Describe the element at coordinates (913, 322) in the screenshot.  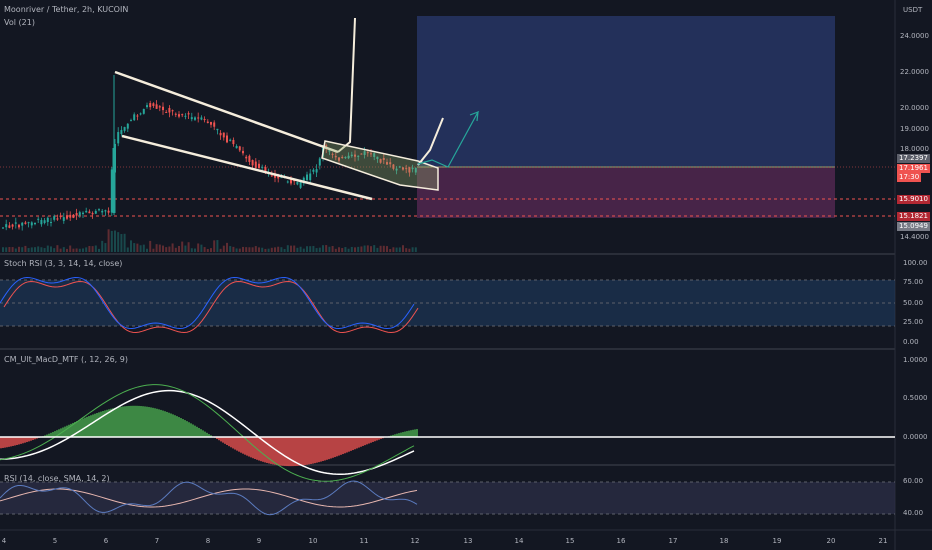
I see `stoch-axis-label: 25.00` at that location.